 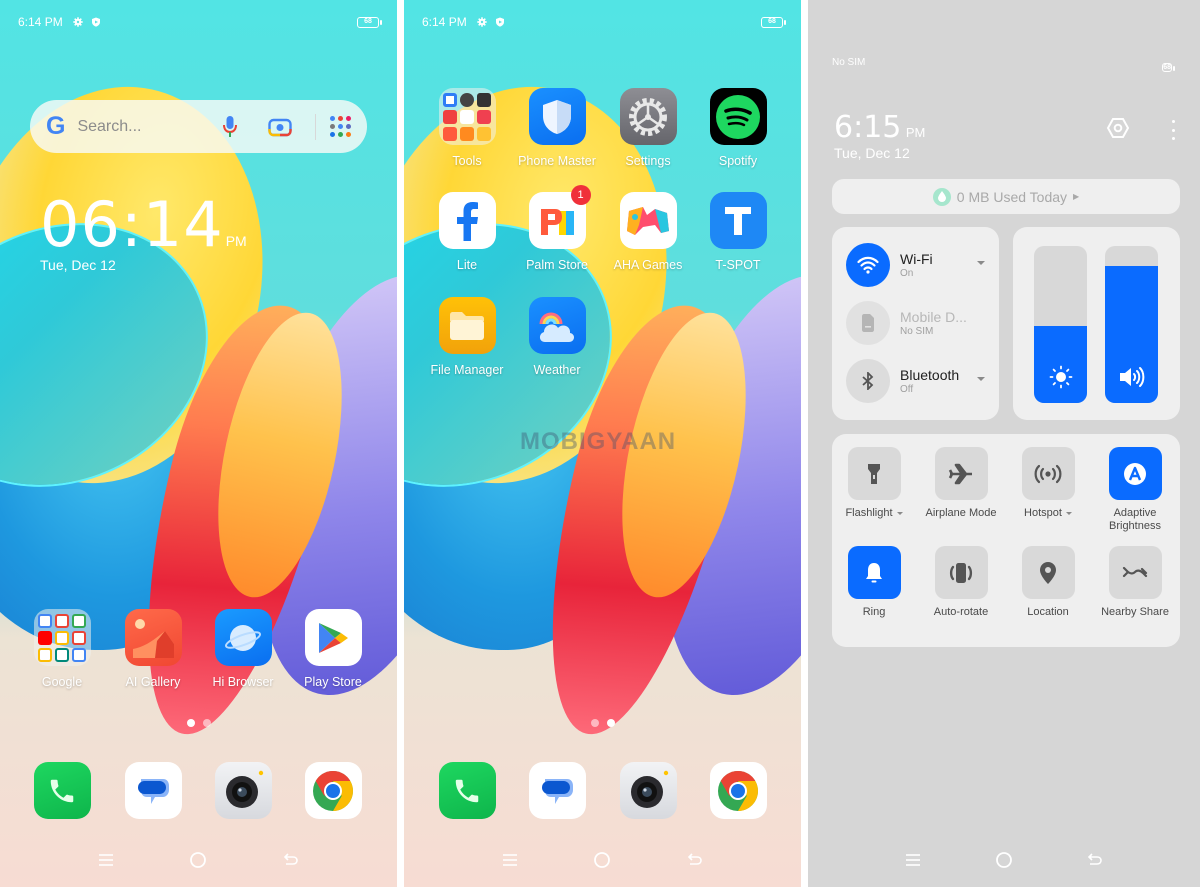 What do you see at coordinates (1060, 377) in the screenshot?
I see `sun-icon` at bounding box center [1060, 377].